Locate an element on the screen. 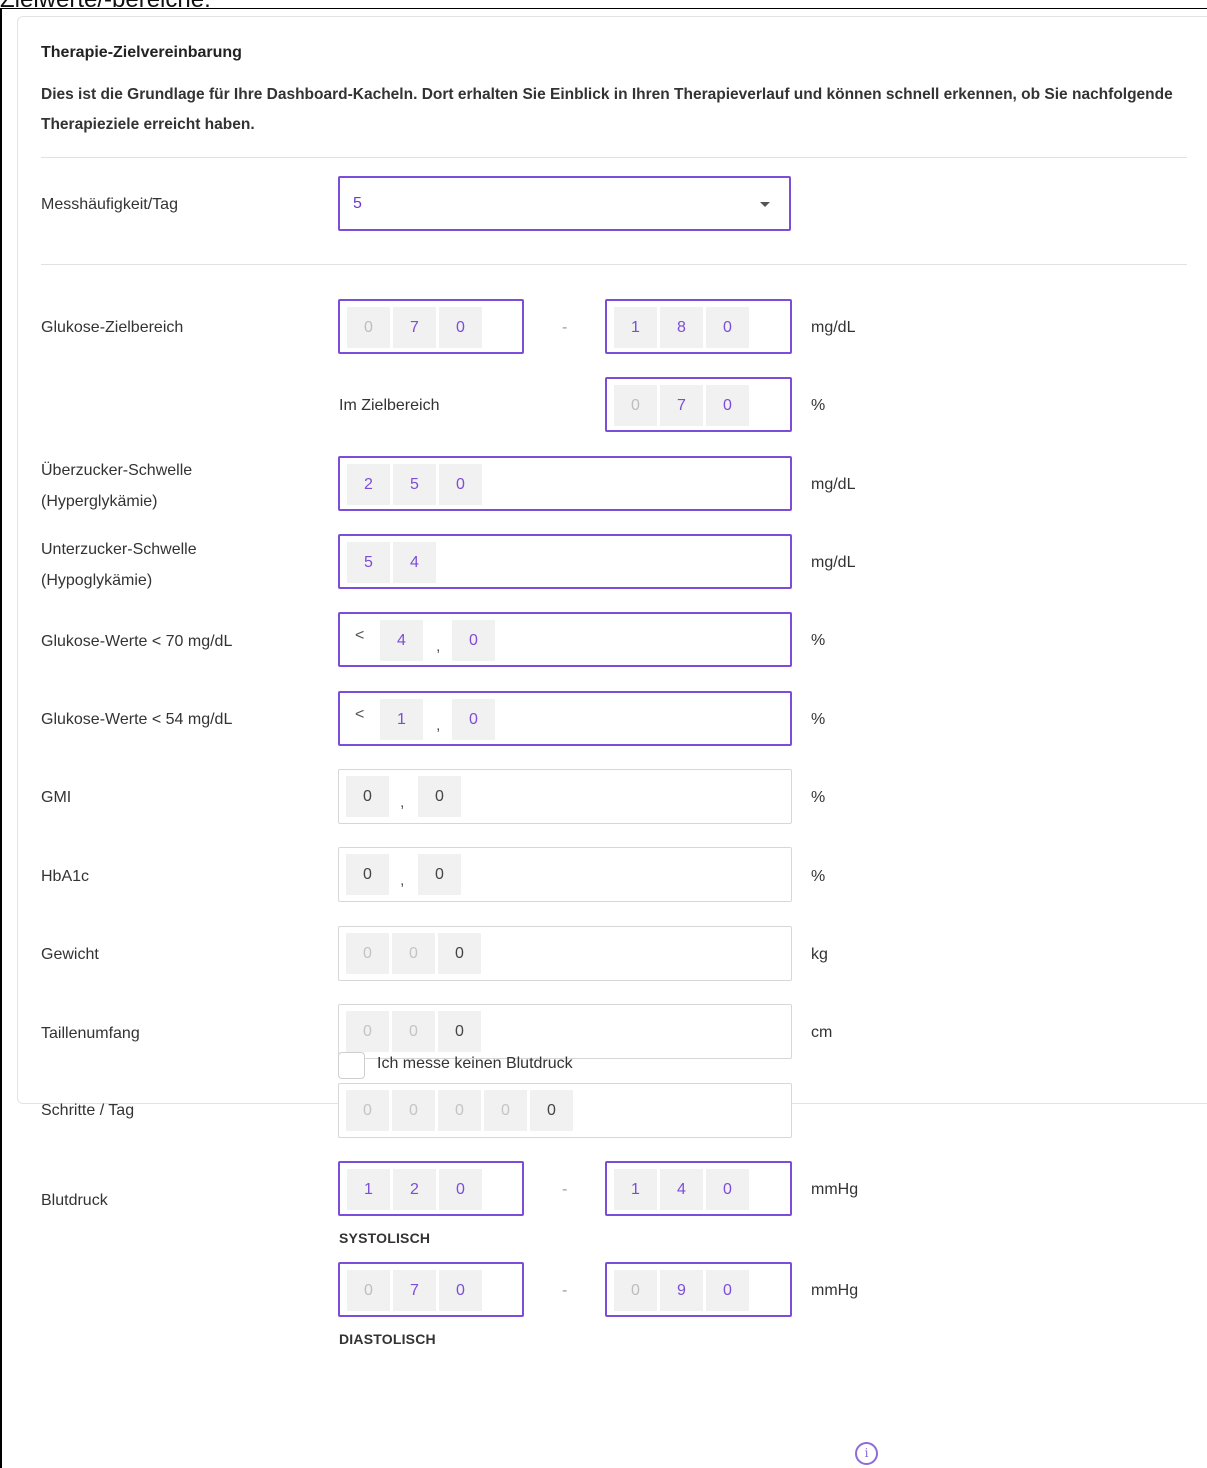 Image resolution: width=1207 pixels, height=1468 pixels. no-blood-pressure-label: Ich messe keinen Blutdruck is located at coordinates (475, 1064).